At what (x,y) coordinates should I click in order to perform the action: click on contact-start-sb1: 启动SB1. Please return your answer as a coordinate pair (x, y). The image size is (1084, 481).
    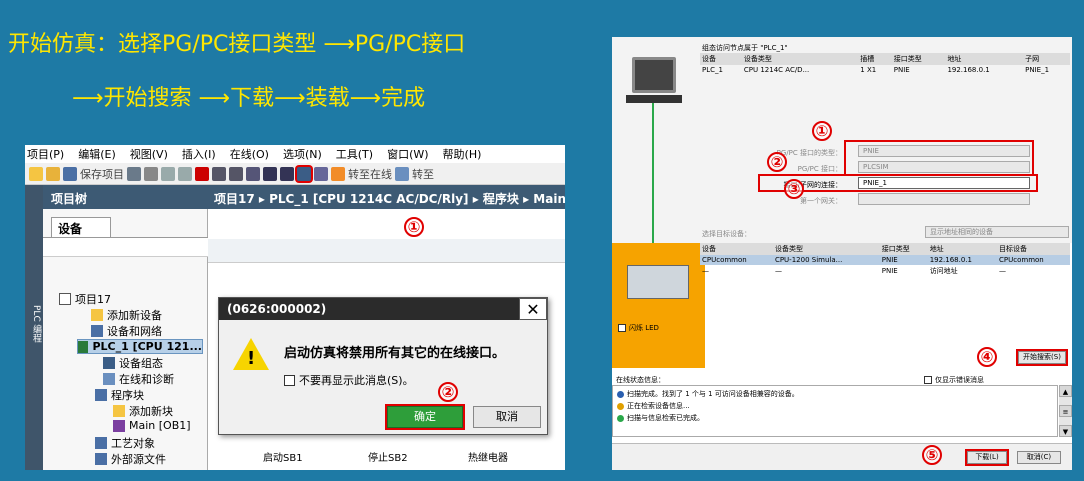
    Looking at the image, I should click on (283, 458).